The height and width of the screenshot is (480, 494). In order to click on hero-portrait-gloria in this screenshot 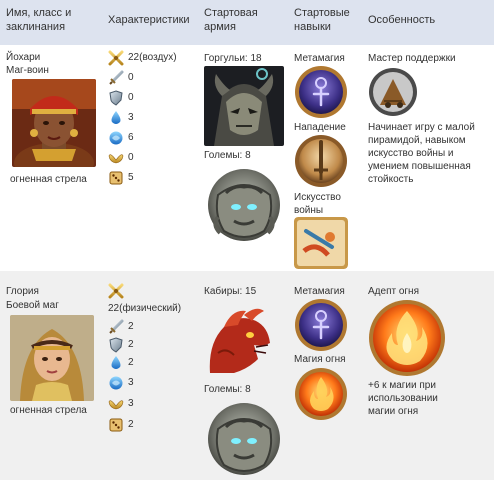, I will do `click(52, 358)`.